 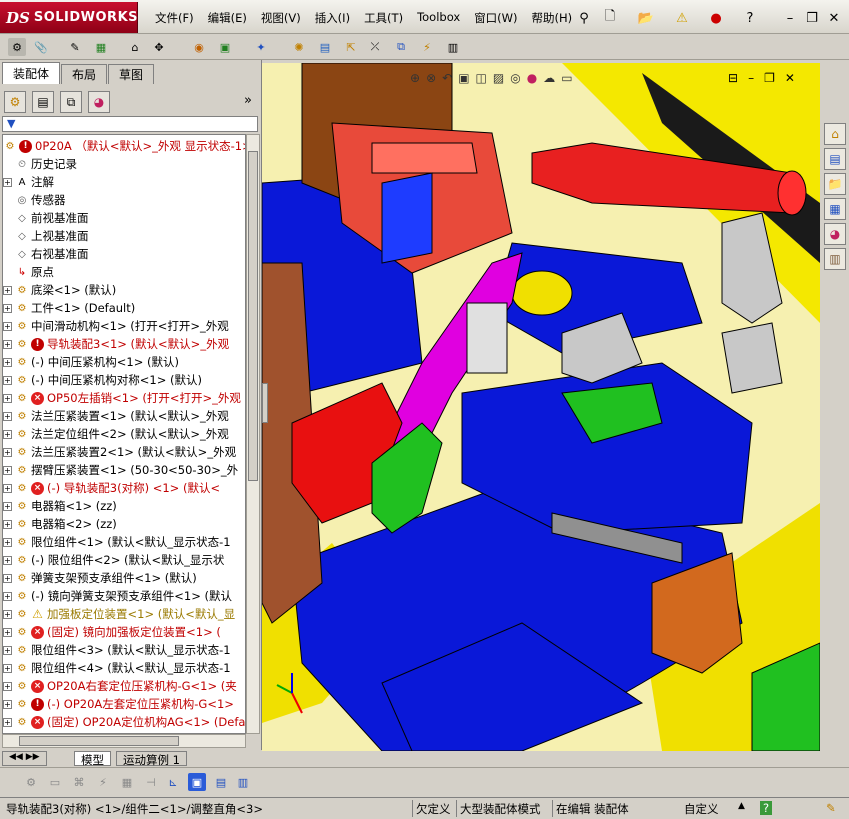 I want to click on tree-item: + ⚙ × (固定) 镜向加强板定位装置<1> (, so click(x=124, y=632).